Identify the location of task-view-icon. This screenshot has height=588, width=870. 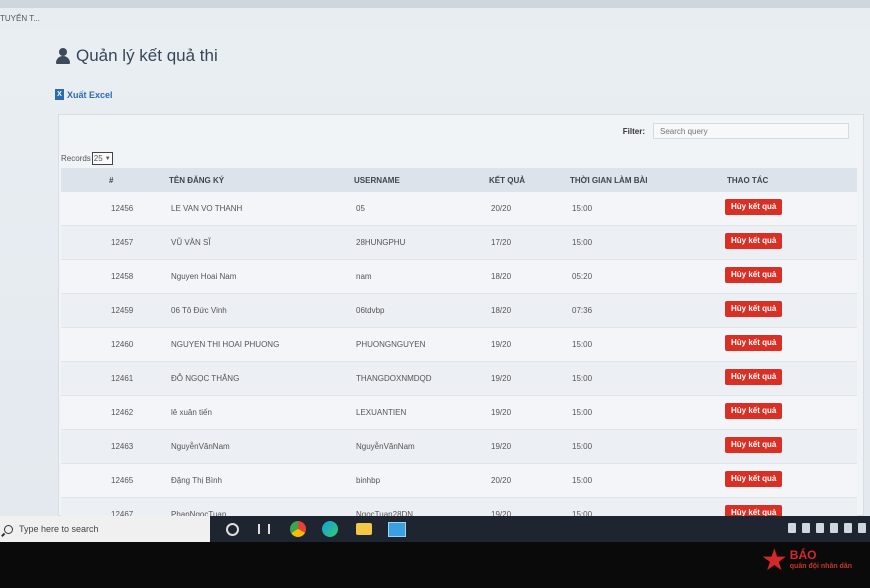
(232, 529).